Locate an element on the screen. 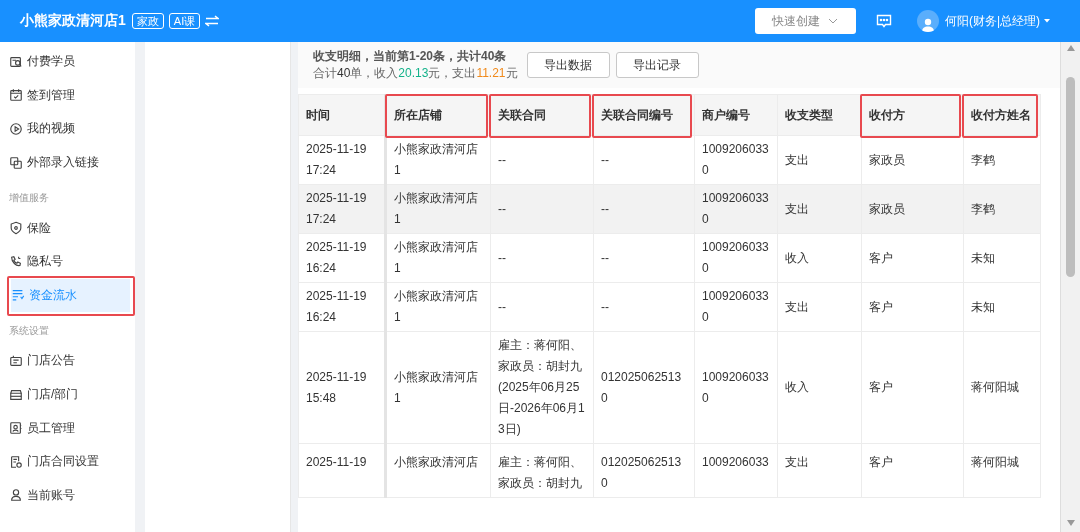  document-icon is located at coordinates (16, 461).